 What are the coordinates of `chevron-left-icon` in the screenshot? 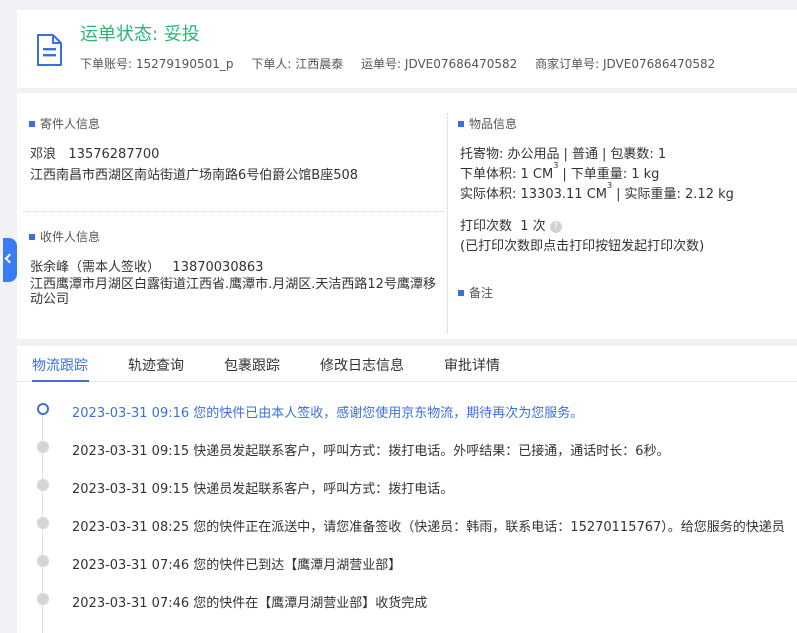 It's located at (9, 258).